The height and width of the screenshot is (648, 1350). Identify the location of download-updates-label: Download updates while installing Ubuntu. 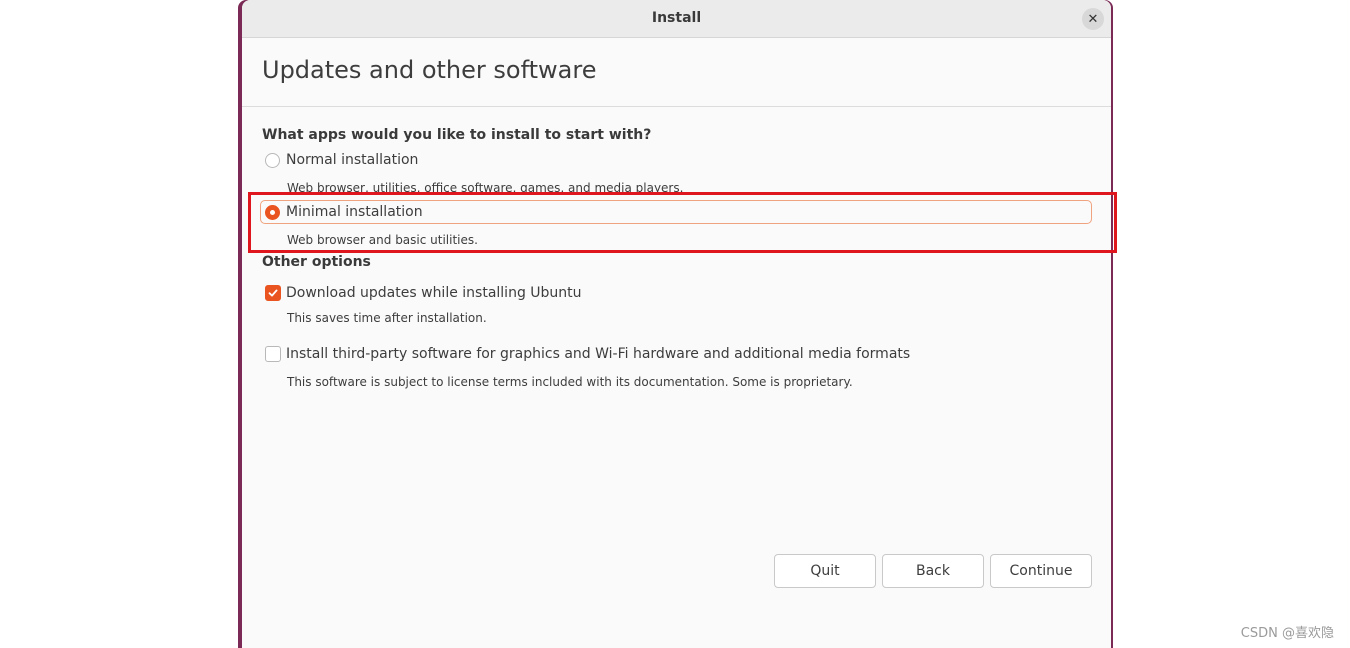
(434, 293).